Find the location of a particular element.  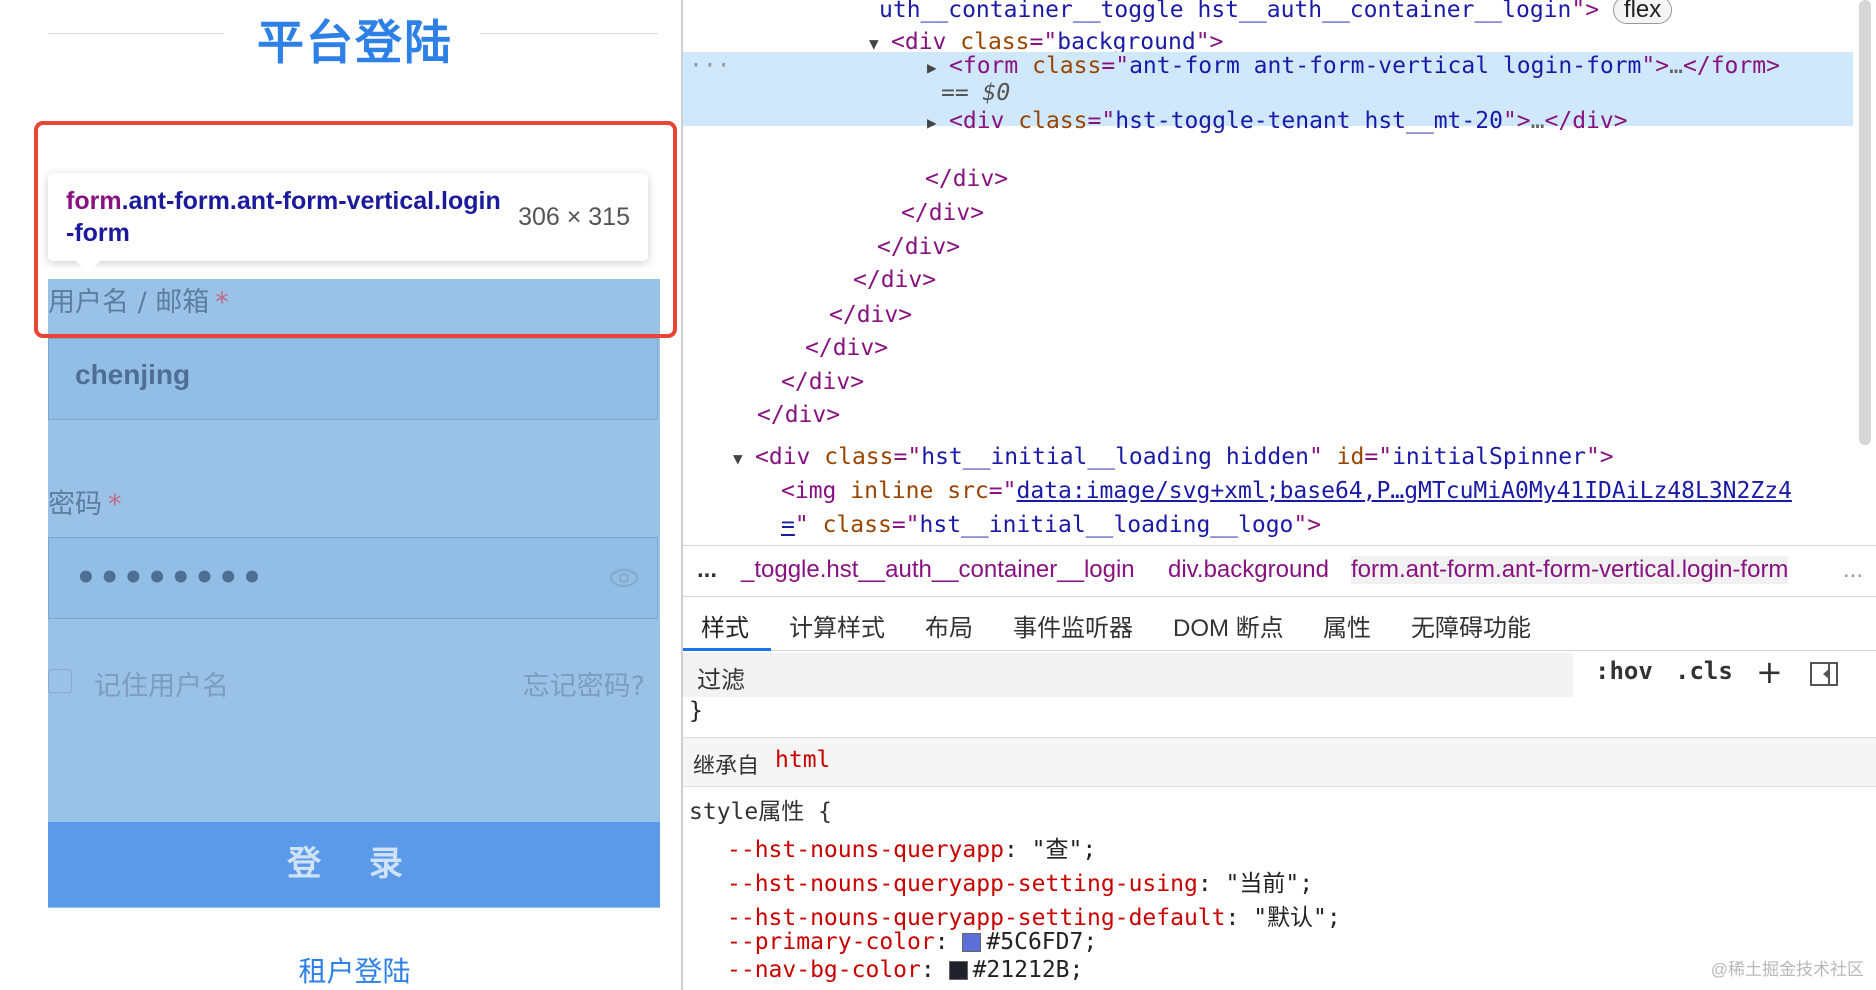

more-dots-icon: ··· is located at coordinates (710, 66).